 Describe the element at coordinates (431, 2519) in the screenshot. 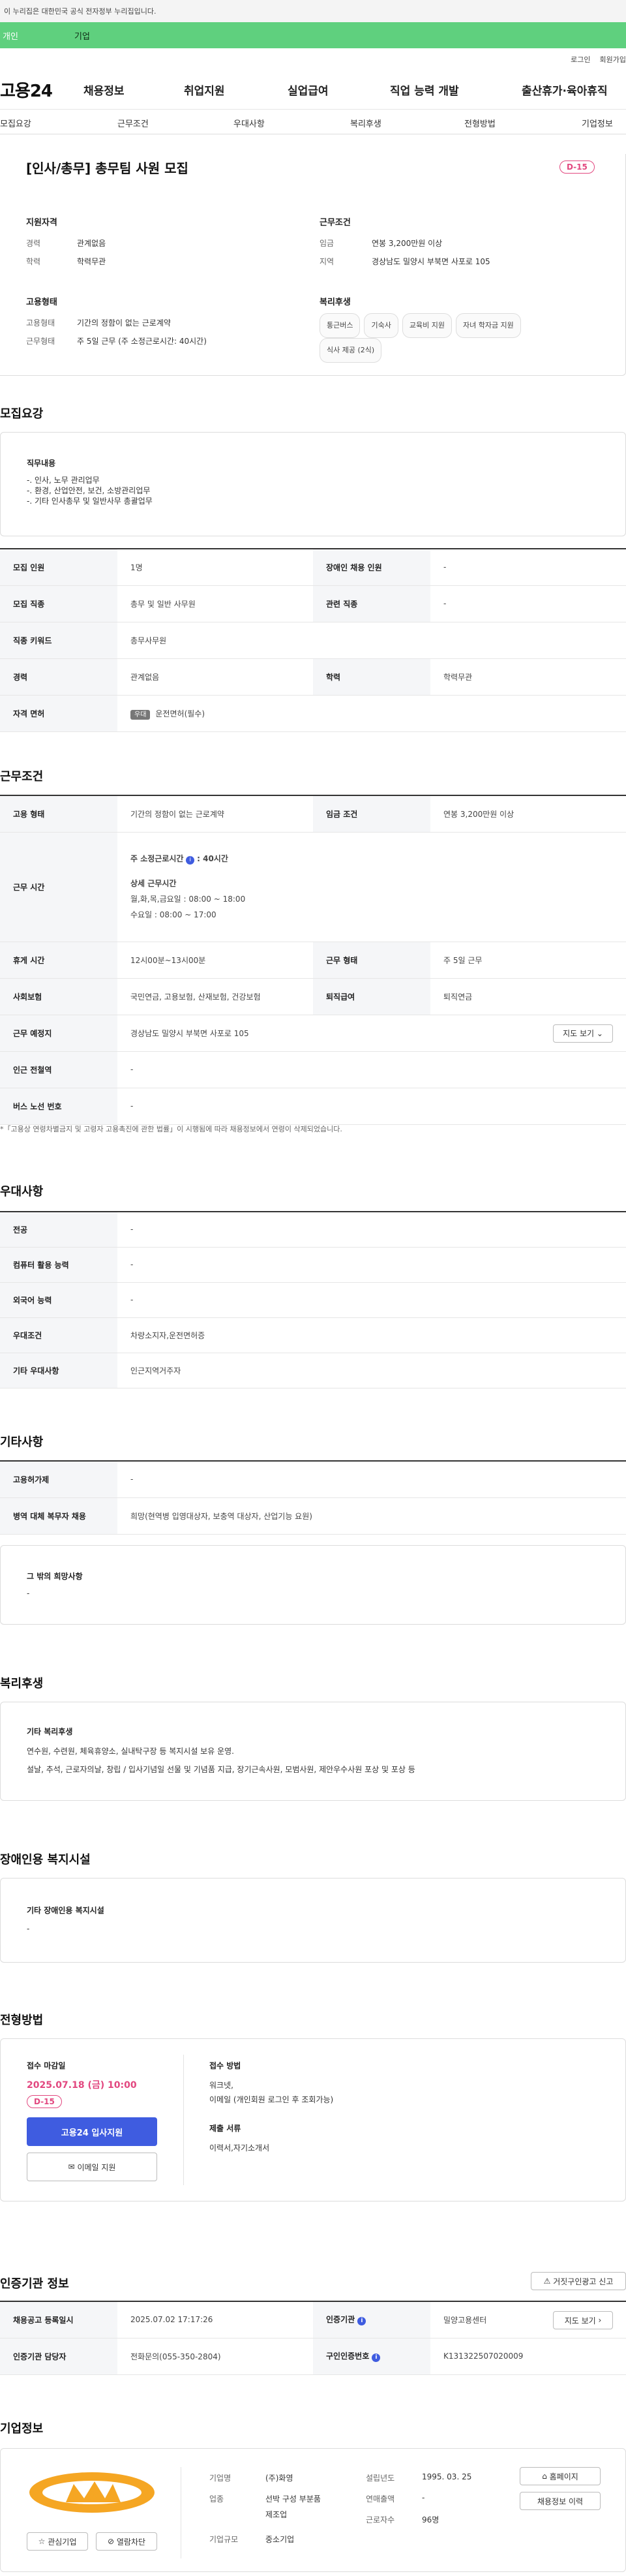

I see `employee-count-value: 96명` at that location.